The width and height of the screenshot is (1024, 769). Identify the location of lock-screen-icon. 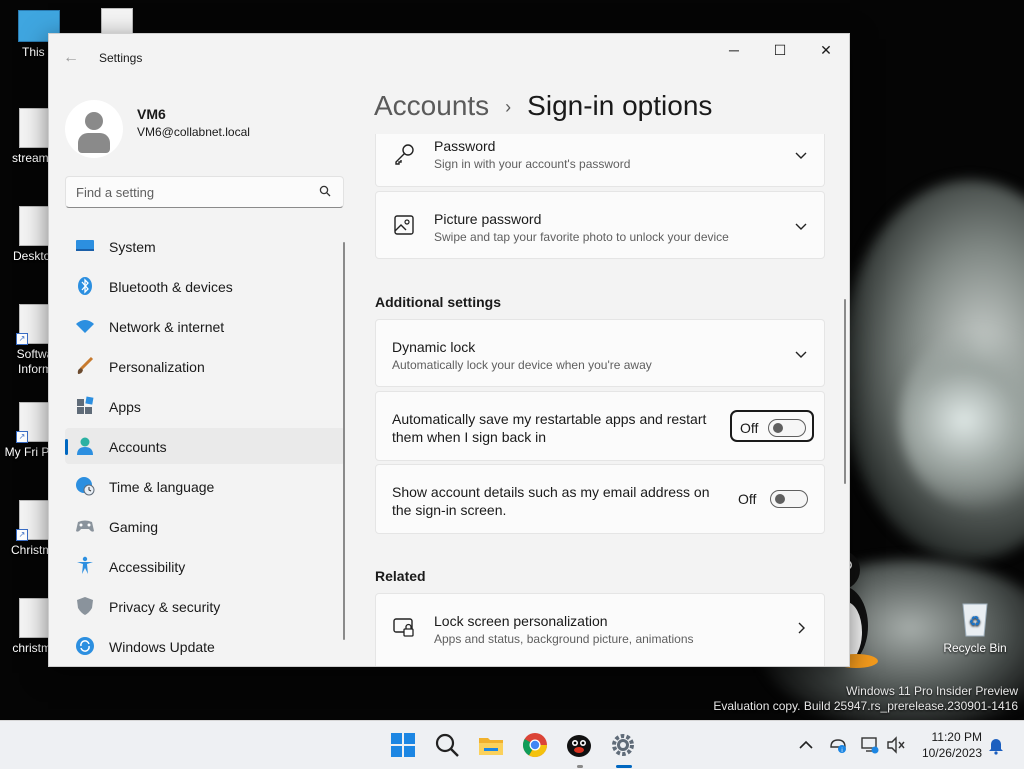
(403, 627).